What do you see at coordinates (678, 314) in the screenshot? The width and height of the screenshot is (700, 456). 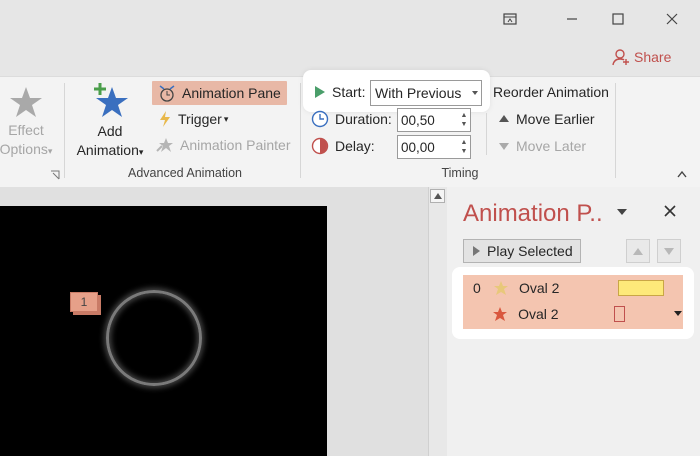 I see `item-dropdown-icon` at bounding box center [678, 314].